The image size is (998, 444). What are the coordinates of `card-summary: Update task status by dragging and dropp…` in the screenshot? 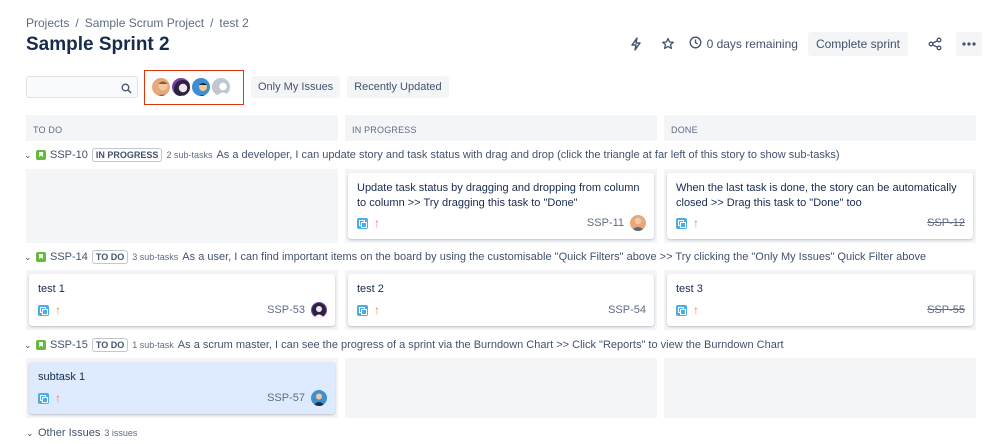 It's located at (498, 195).